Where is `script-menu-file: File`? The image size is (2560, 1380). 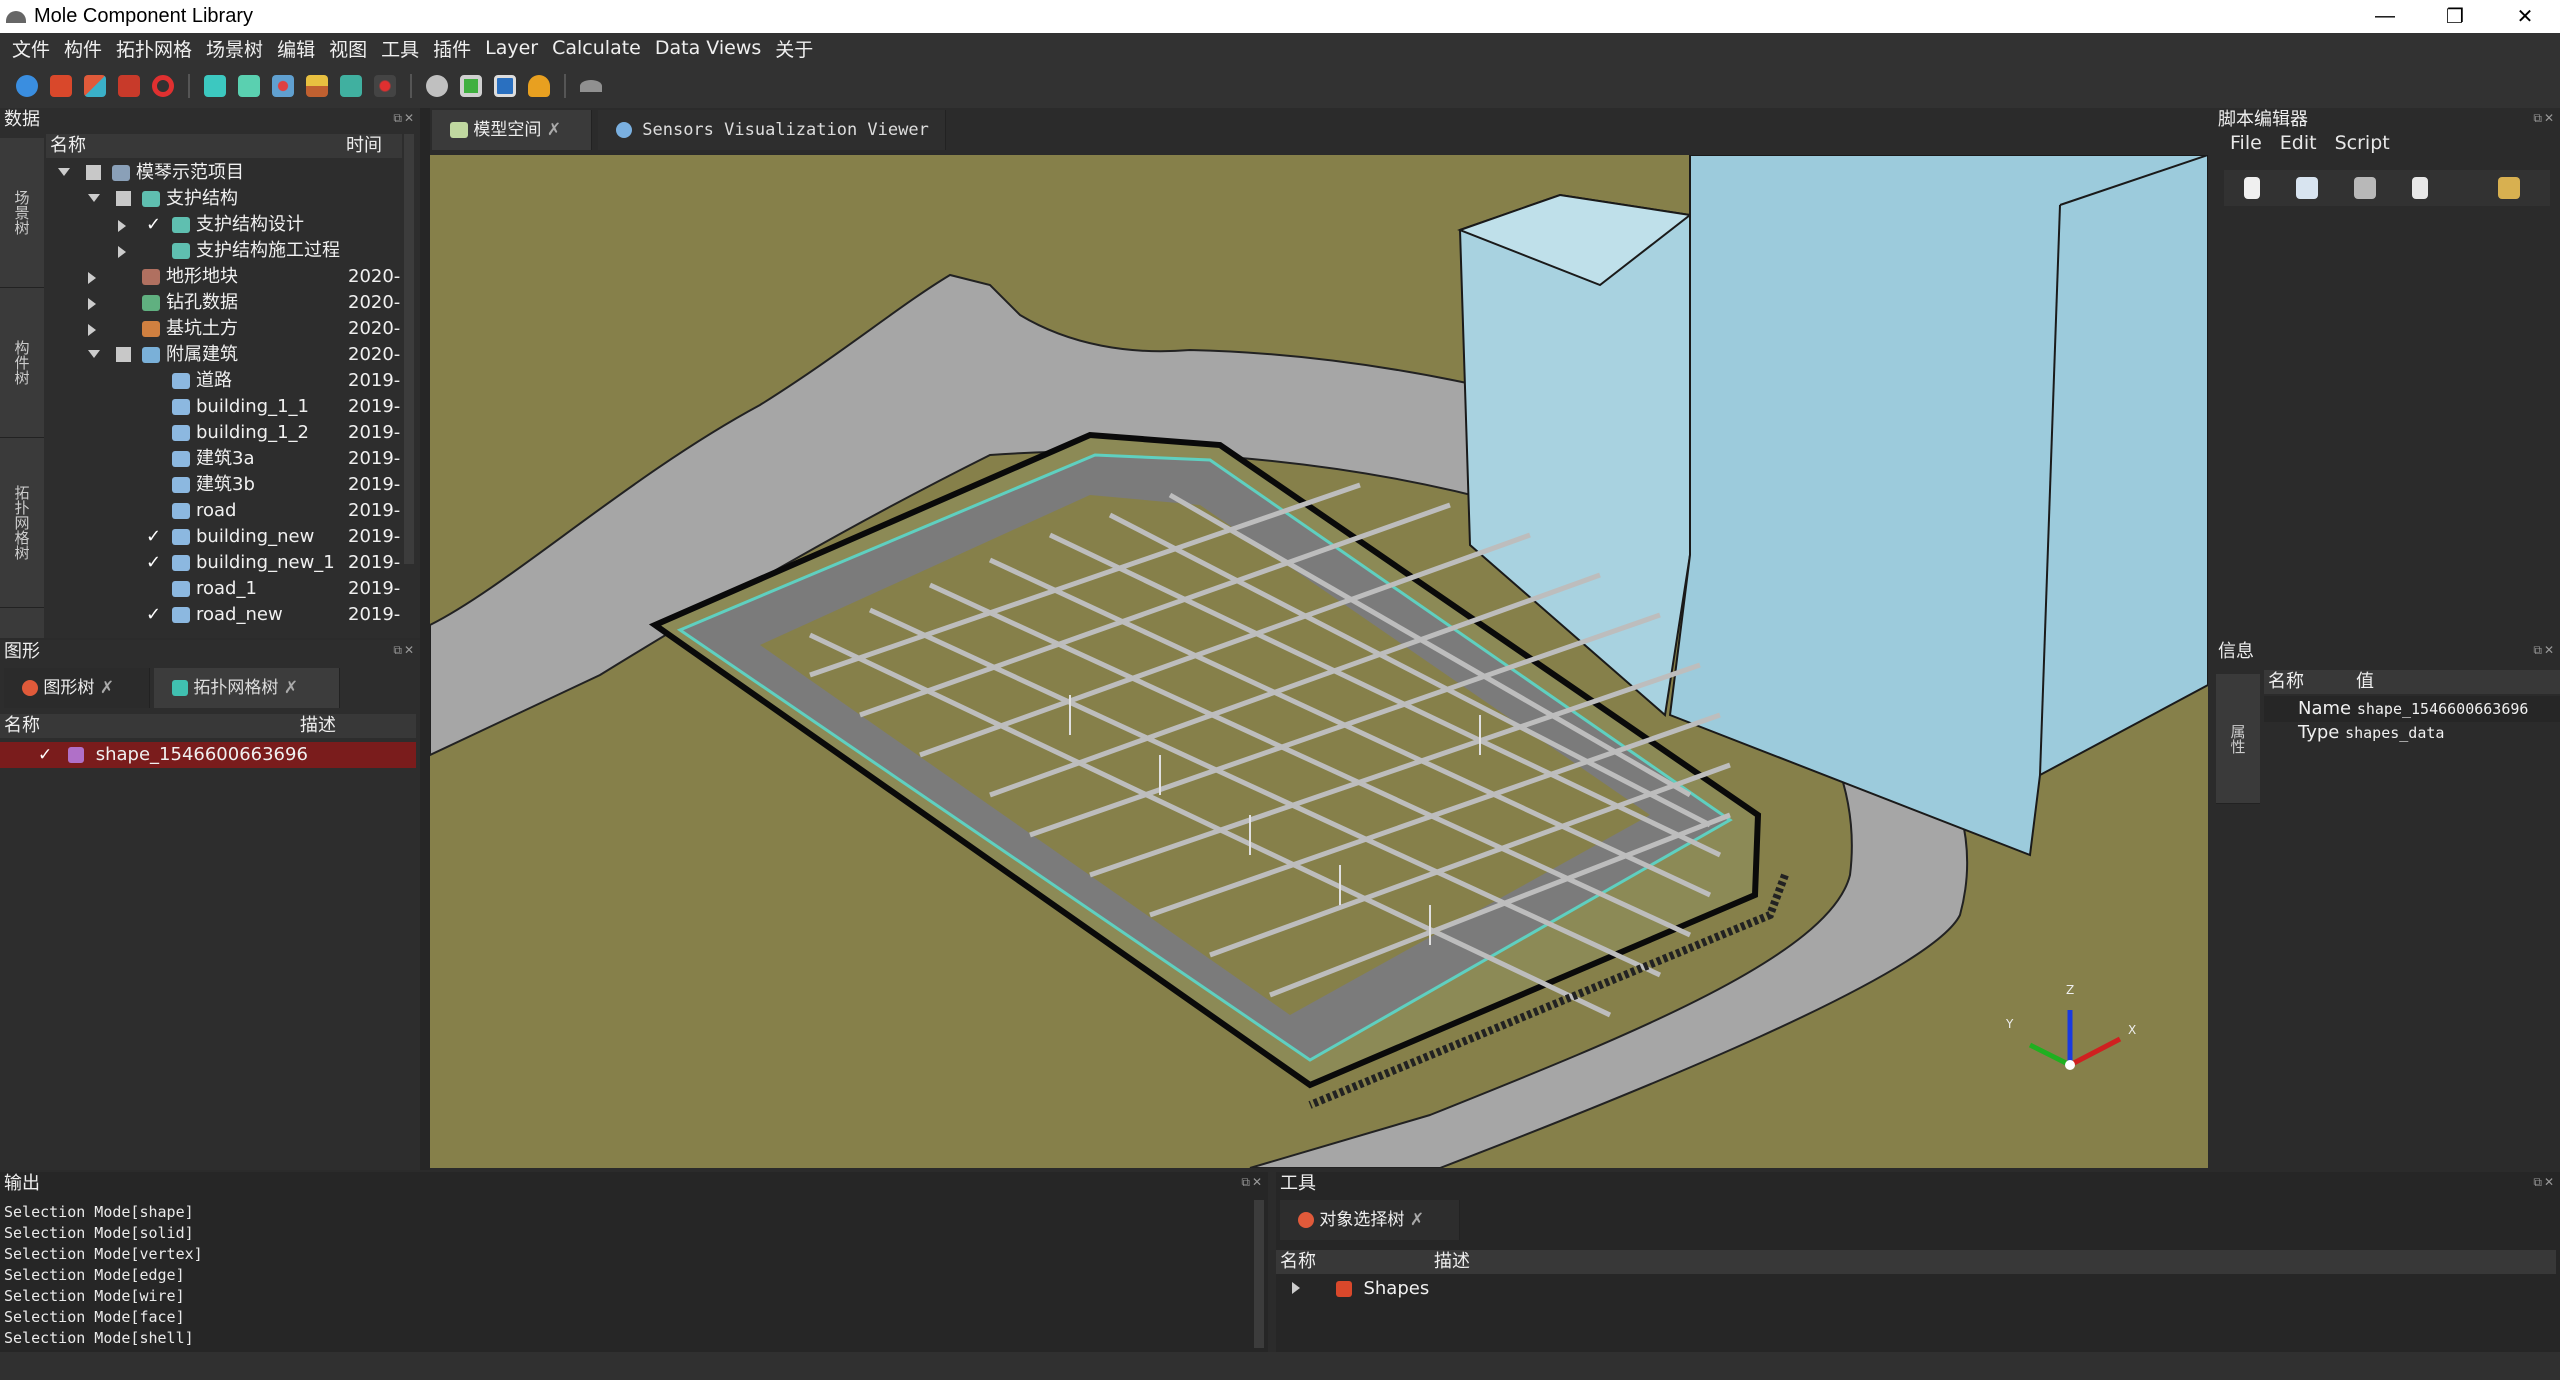
script-menu-file: File is located at coordinates (2246, 143).